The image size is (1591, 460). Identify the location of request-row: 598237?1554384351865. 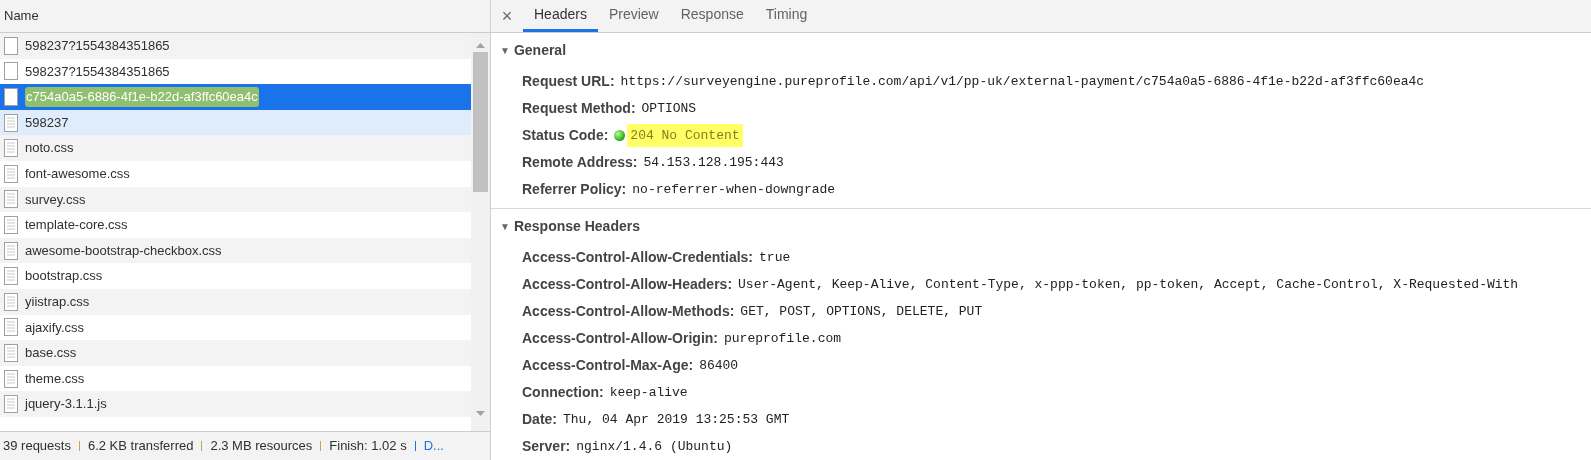
(235, 46).